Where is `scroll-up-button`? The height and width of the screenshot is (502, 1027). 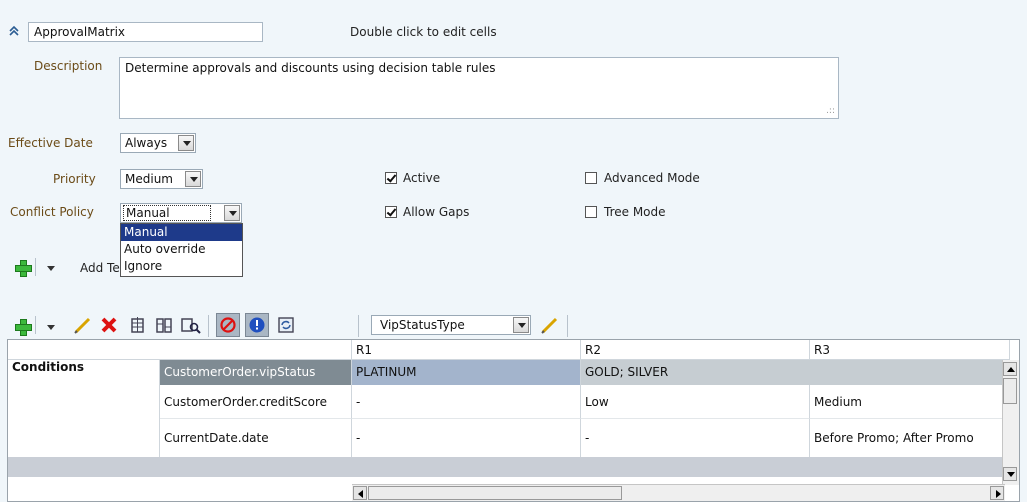 scroll-up-button is located at coordinates (1010, 369).